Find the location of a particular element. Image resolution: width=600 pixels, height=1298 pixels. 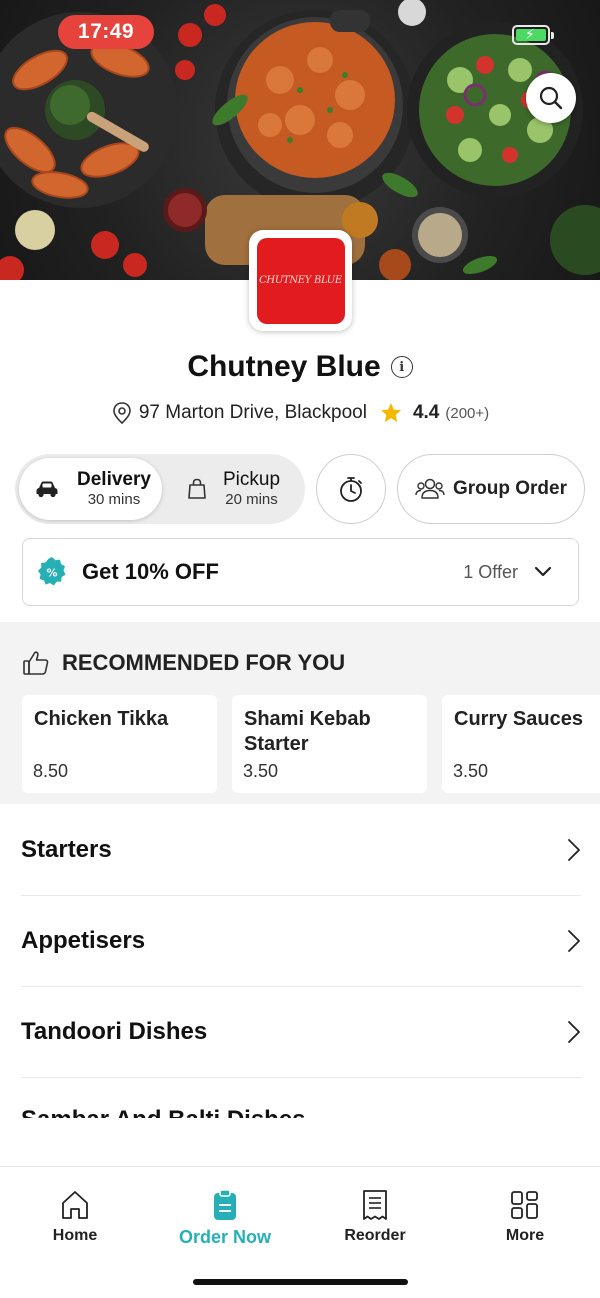

tab-label: Home is located at coordinates (75, 1235).